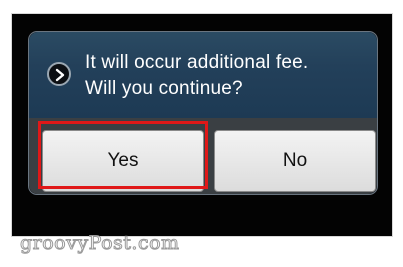 Image resolution: width=403 pixels, height=267 pixels. Describe the element at coordinates (123, 155) in the screenshot. I see `yes-button-highlight` at that location.